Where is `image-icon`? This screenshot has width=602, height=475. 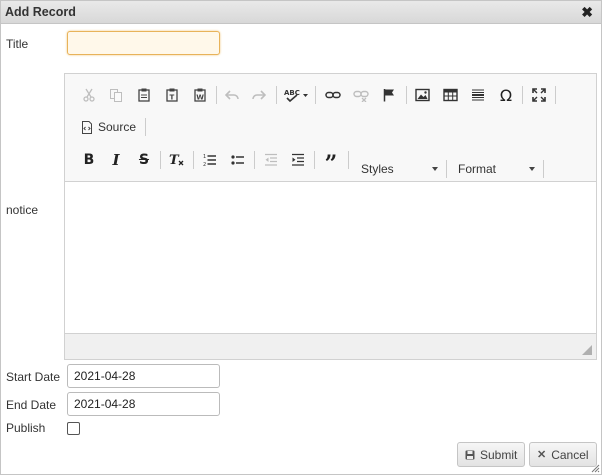
image-icon is located at coordinates (422, 95).